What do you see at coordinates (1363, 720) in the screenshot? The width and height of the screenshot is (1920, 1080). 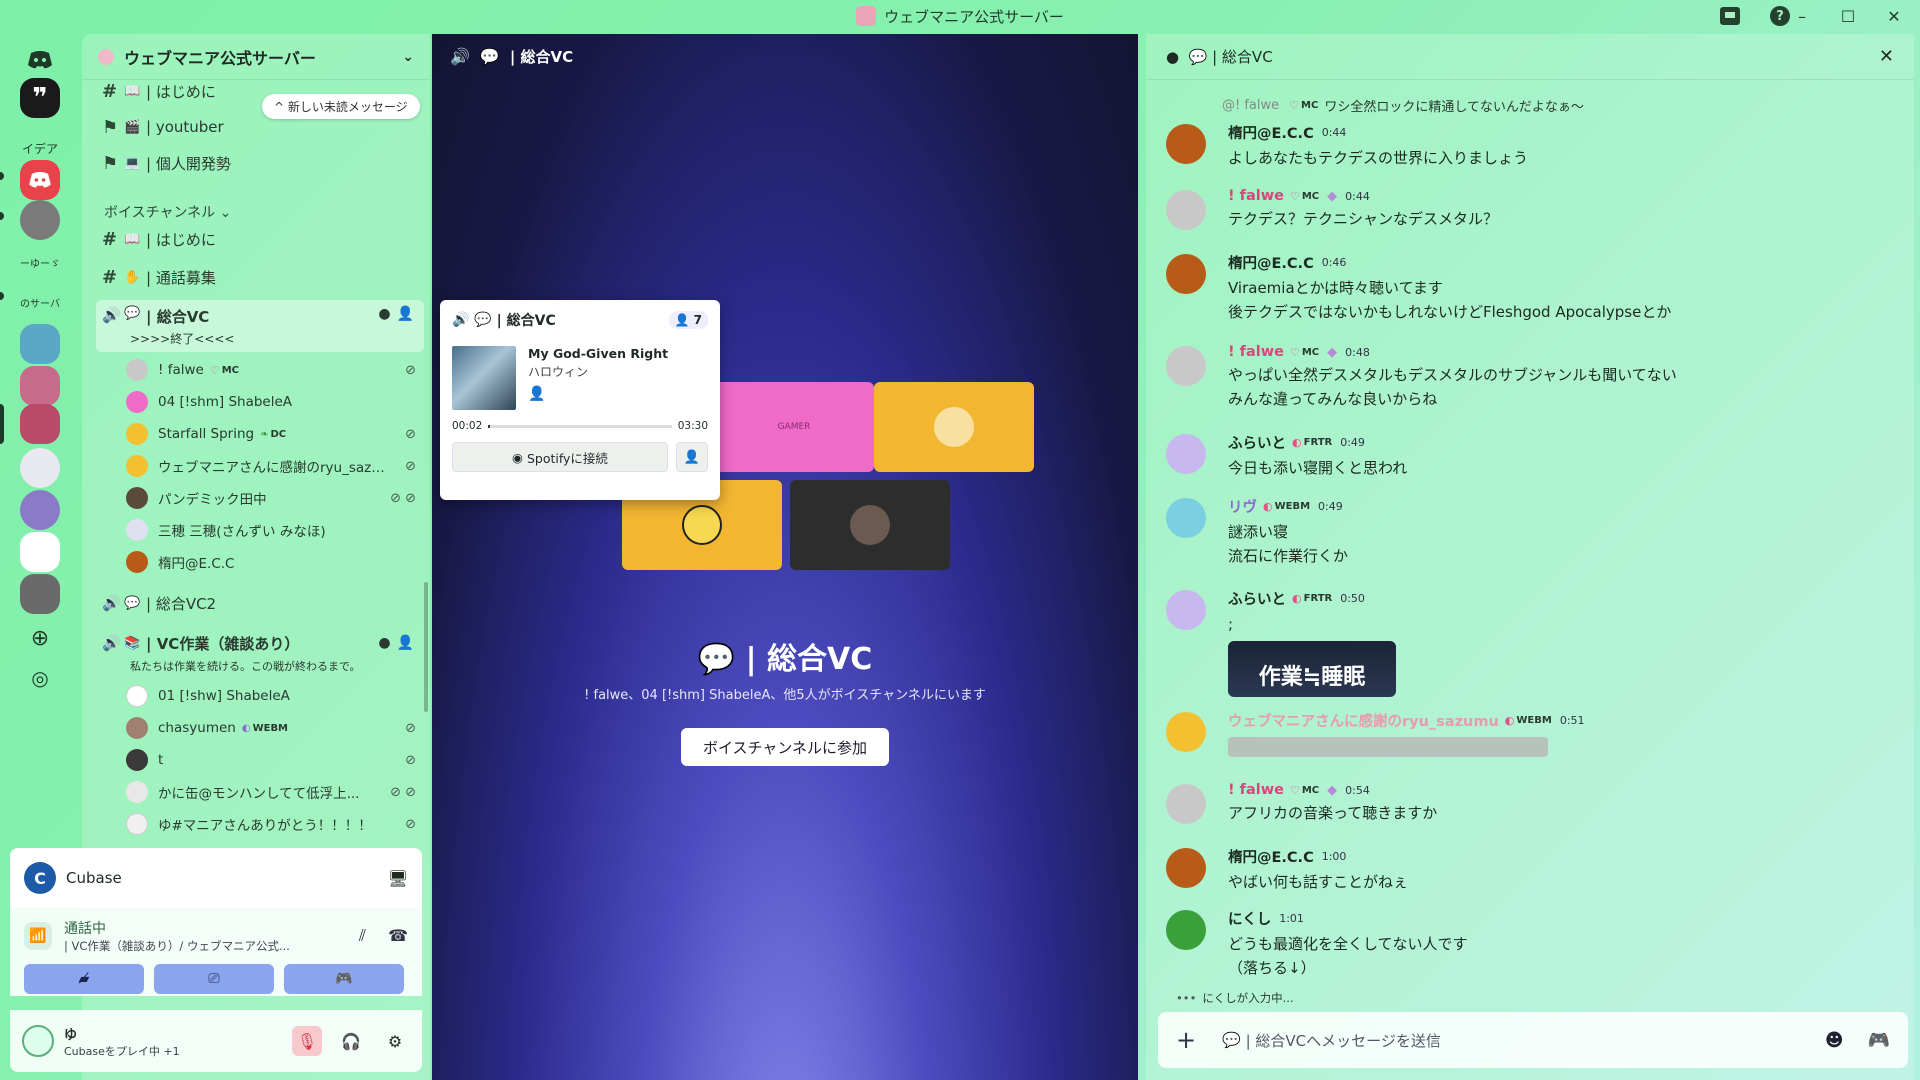 I see `message-author: ウェブマニアさんに感謝のryu_sazumu` at bounding box center [1363, 720].